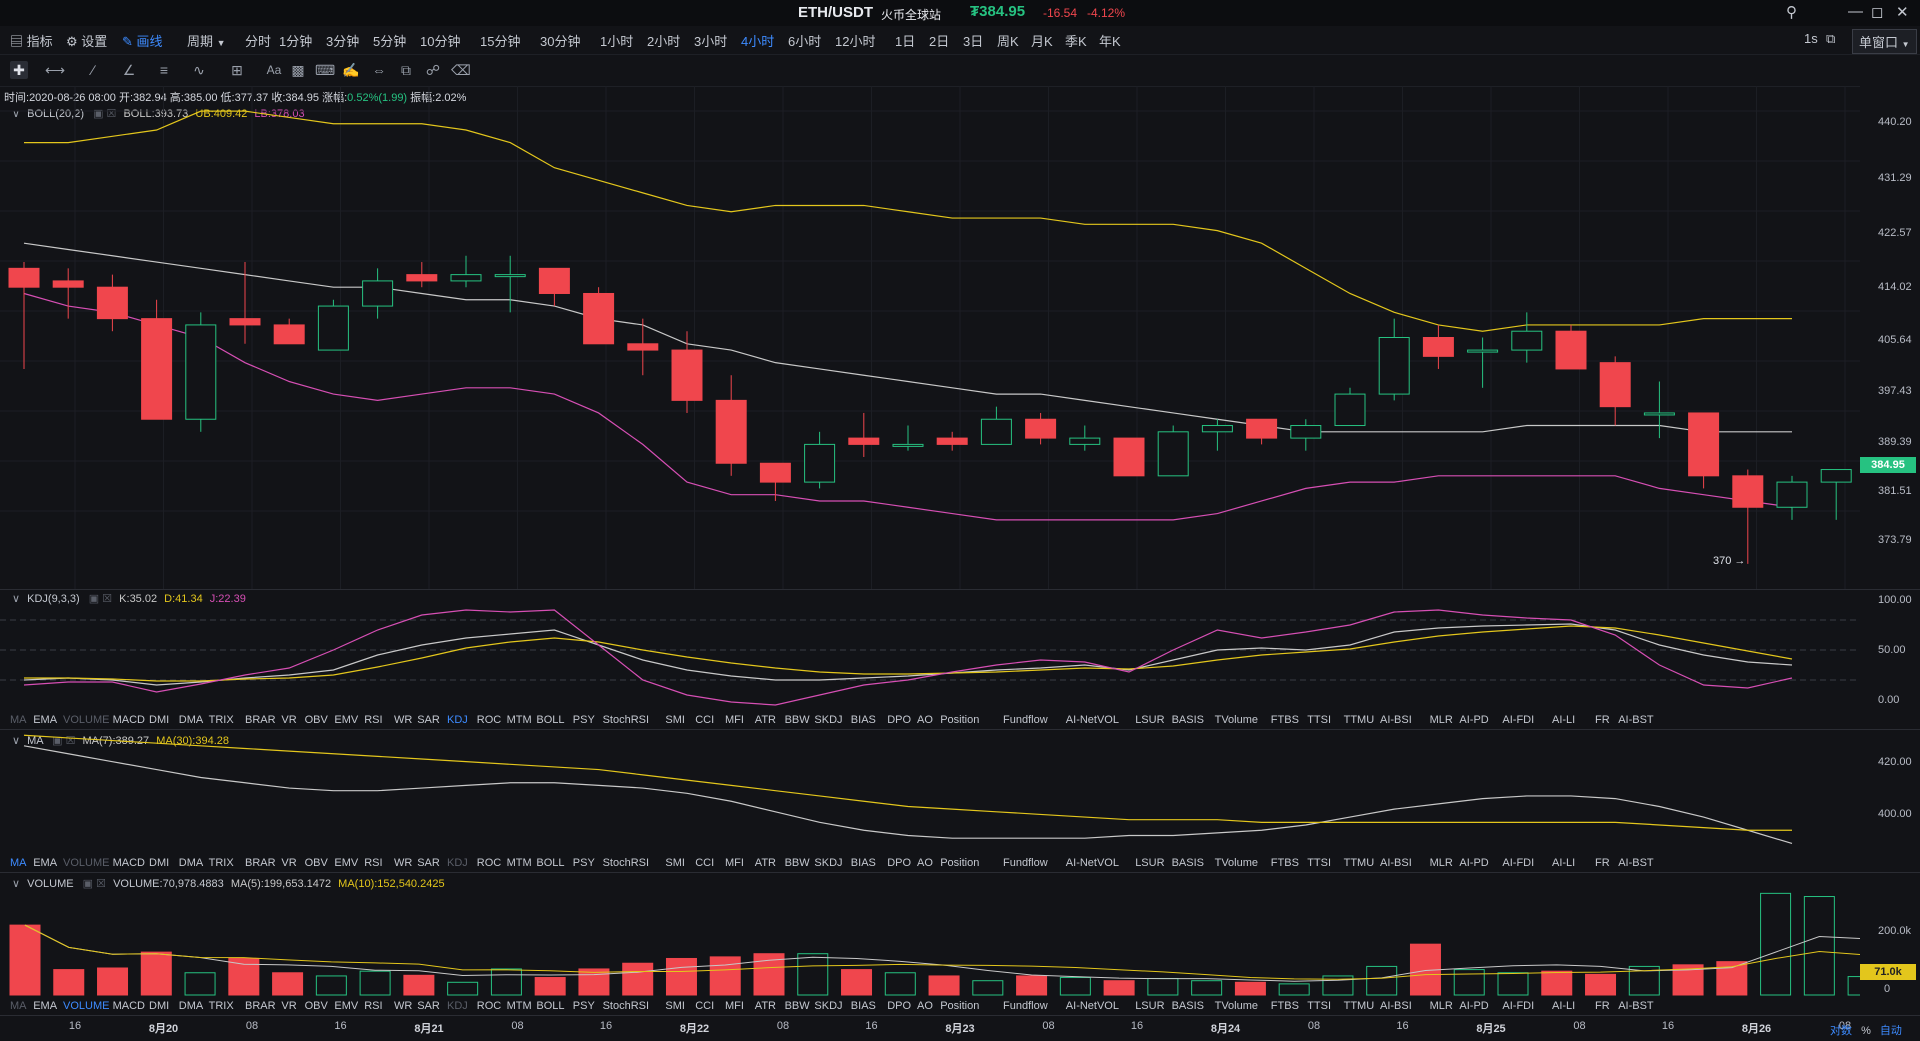 Image resolution: width=1920 pixels, height=1041 pixels. Describe the element at coordinates (939, 40) in the screenshot. I see `period-2日: 2日` at that location.